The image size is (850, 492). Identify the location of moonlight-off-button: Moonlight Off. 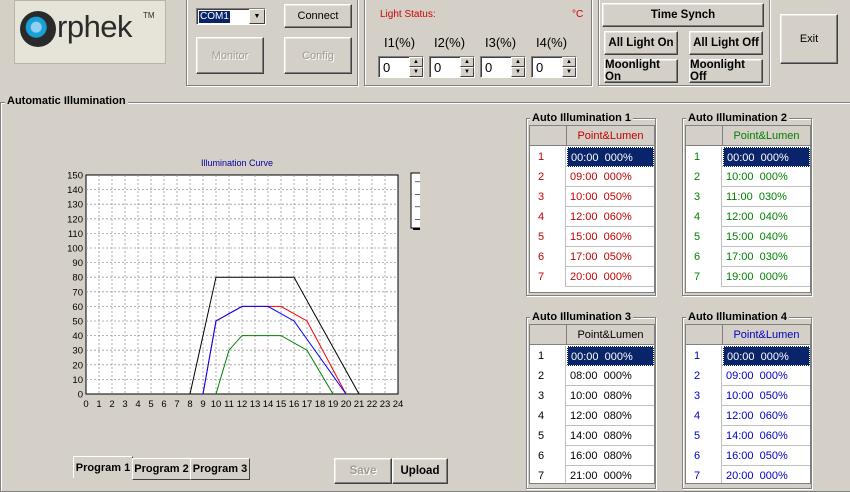
(726, 71).